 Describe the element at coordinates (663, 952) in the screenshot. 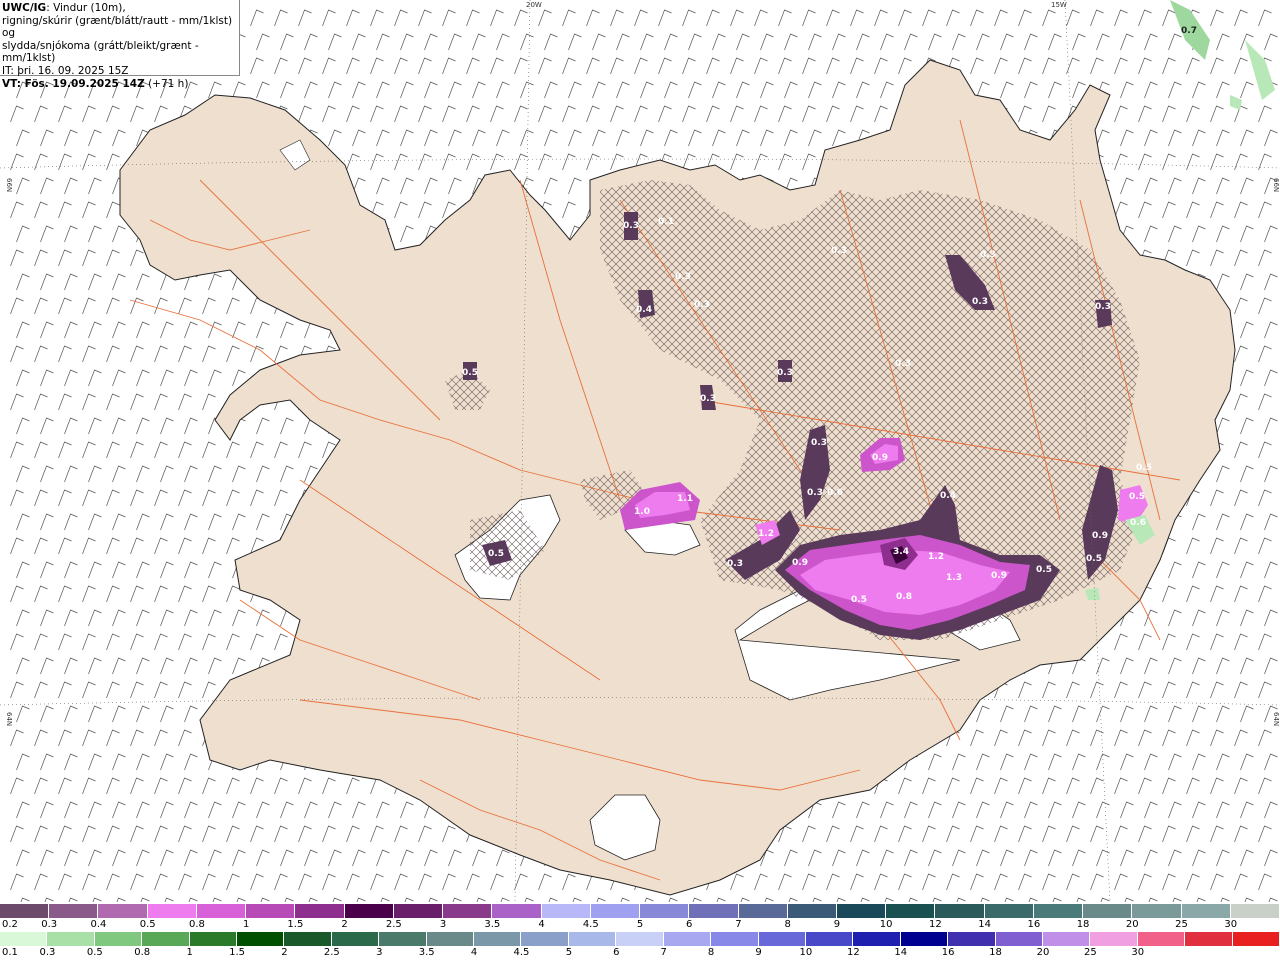

I see `colorbar-label: 7` at that location.